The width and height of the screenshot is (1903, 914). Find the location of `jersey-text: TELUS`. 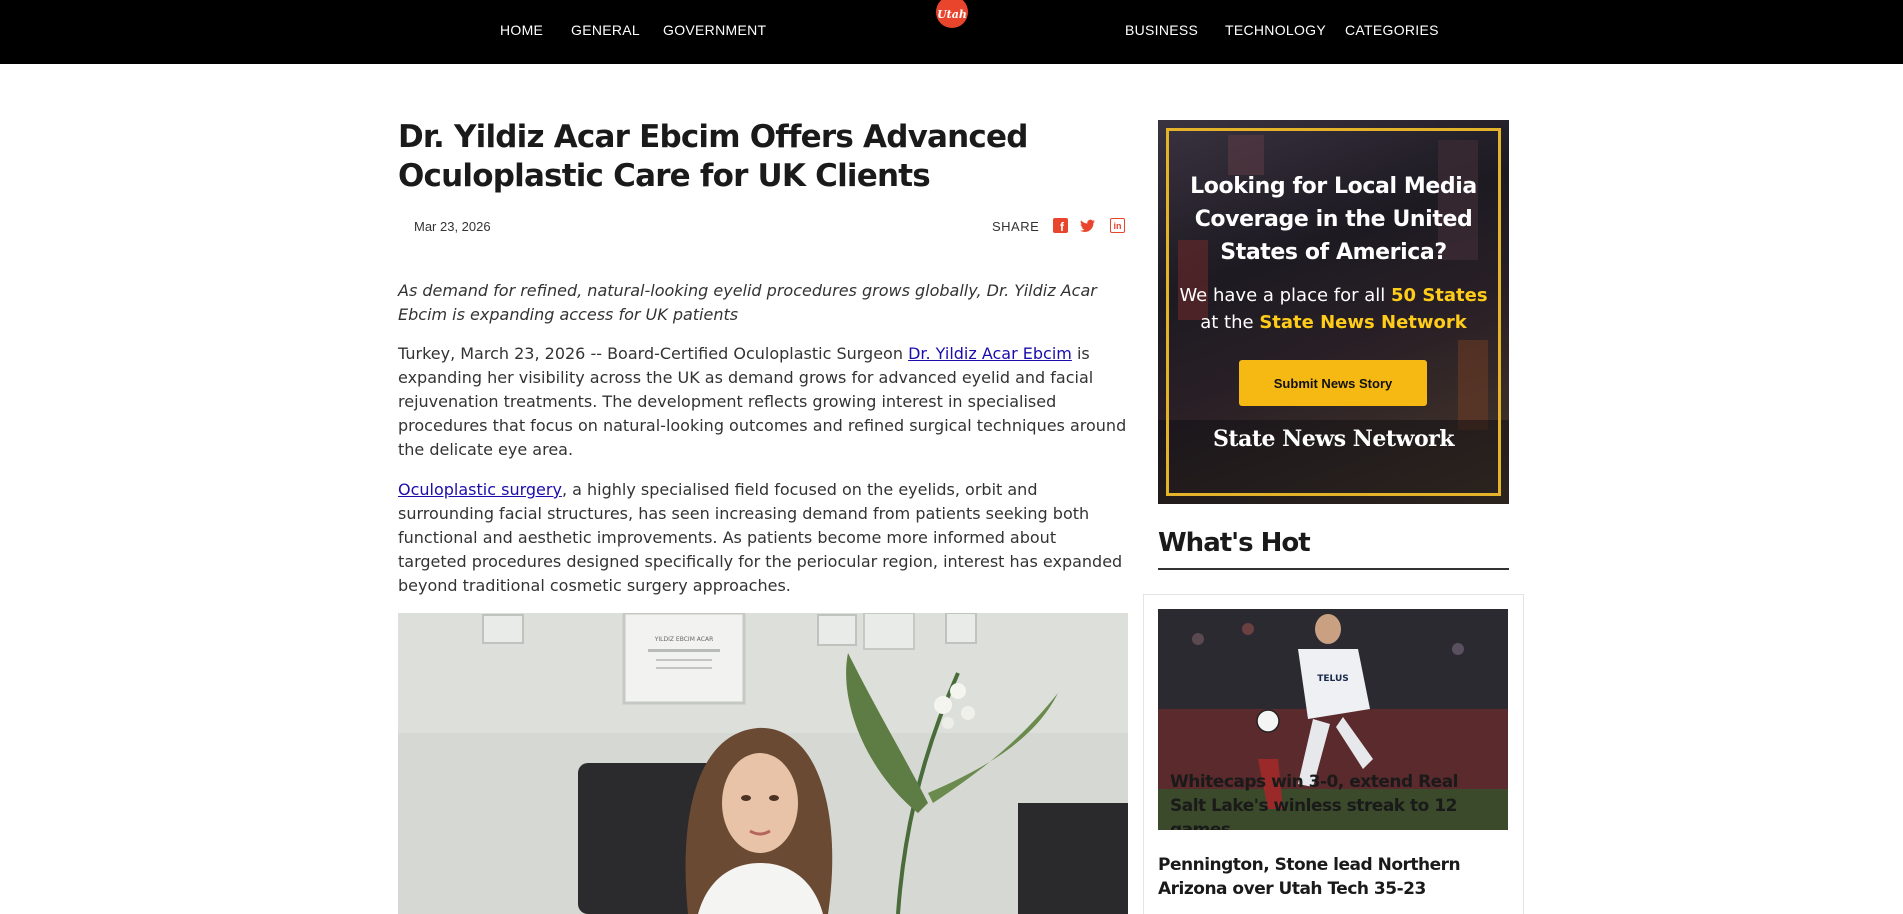

jersey-text: TELUS is located at coordinates (1333, 679).